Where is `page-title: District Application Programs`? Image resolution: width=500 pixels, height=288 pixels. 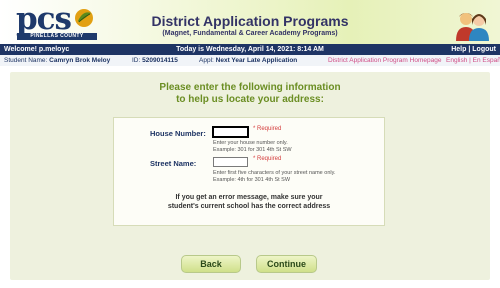
page-title: District Application Programs is located at coordinates (250, 21).